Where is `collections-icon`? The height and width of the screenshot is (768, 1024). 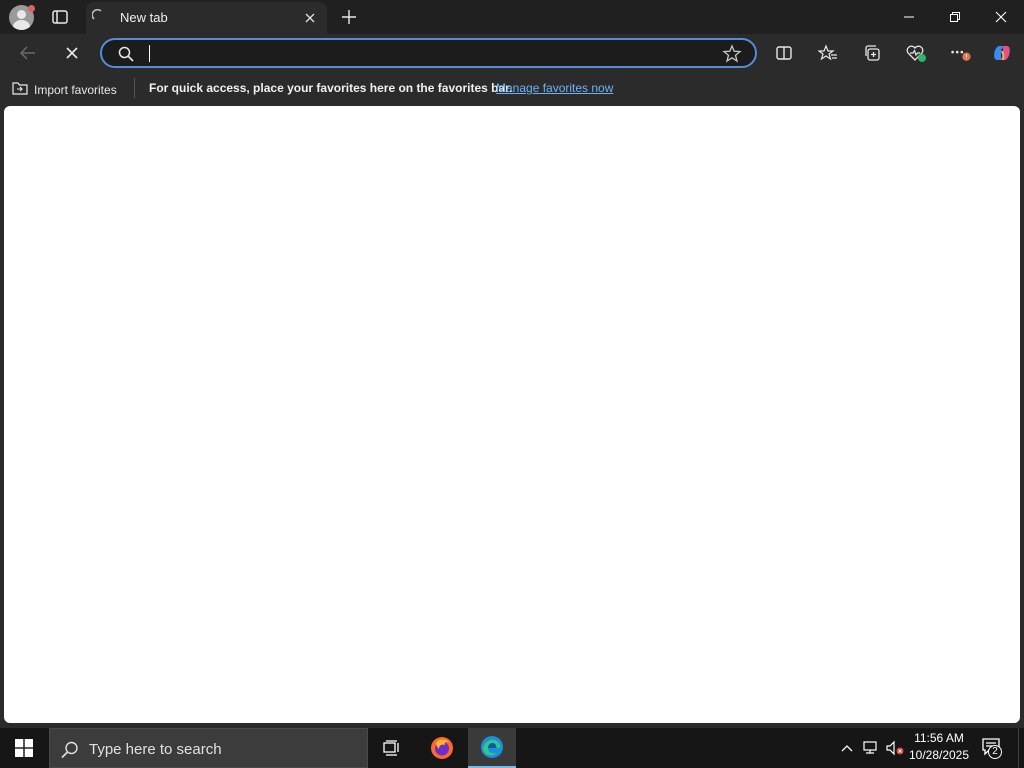
collections-icon is located at coordinates (872, 53).